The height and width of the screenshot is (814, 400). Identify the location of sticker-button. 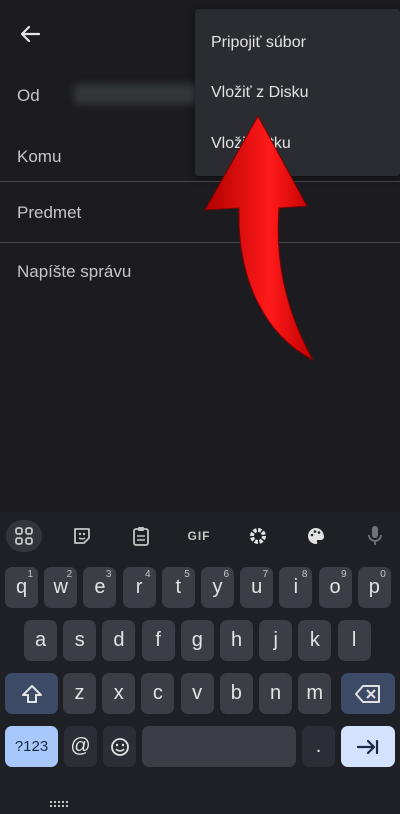
(82, 536).